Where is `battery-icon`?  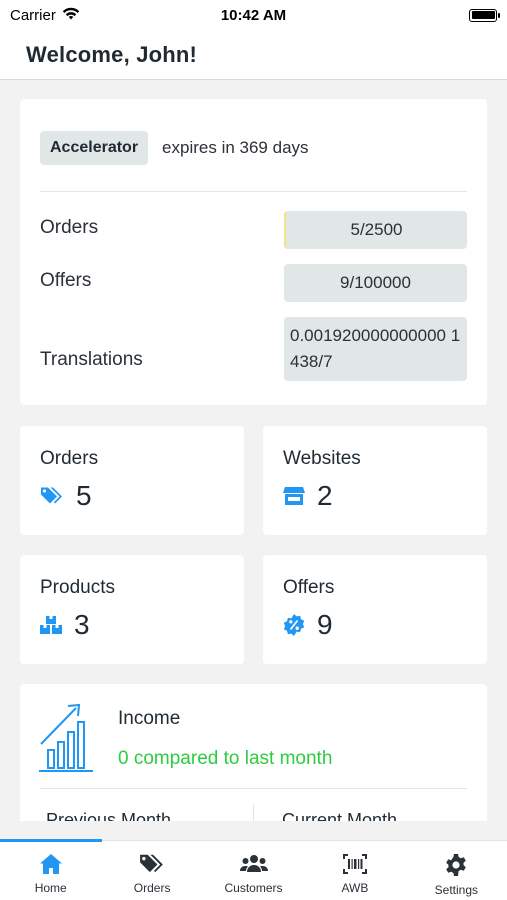 battery-icon is located at coordinates (484, 15).